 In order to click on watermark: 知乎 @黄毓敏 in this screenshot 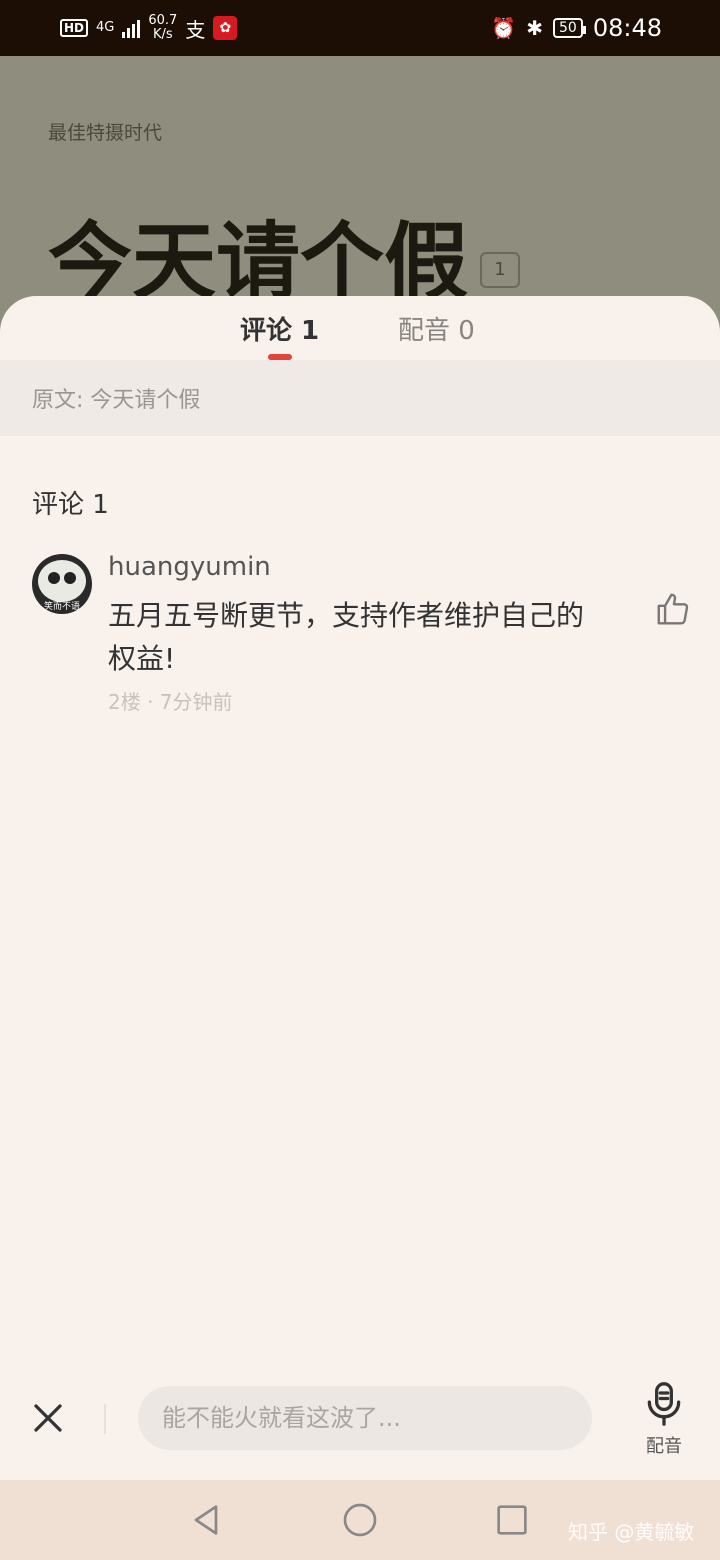, I will do `click(631, 1532)`.